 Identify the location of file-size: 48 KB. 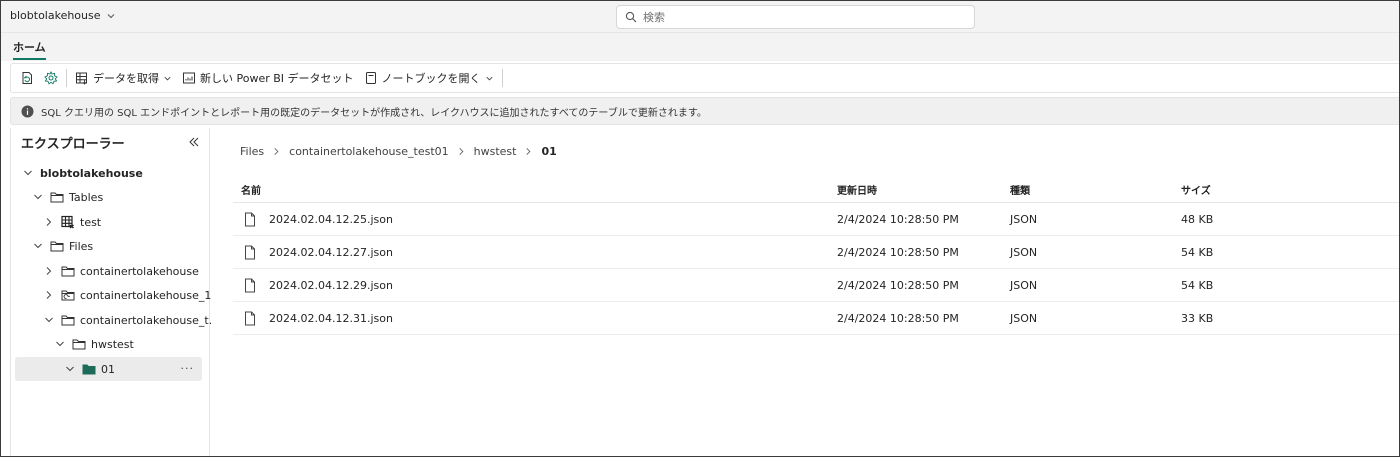
(1197, 219).